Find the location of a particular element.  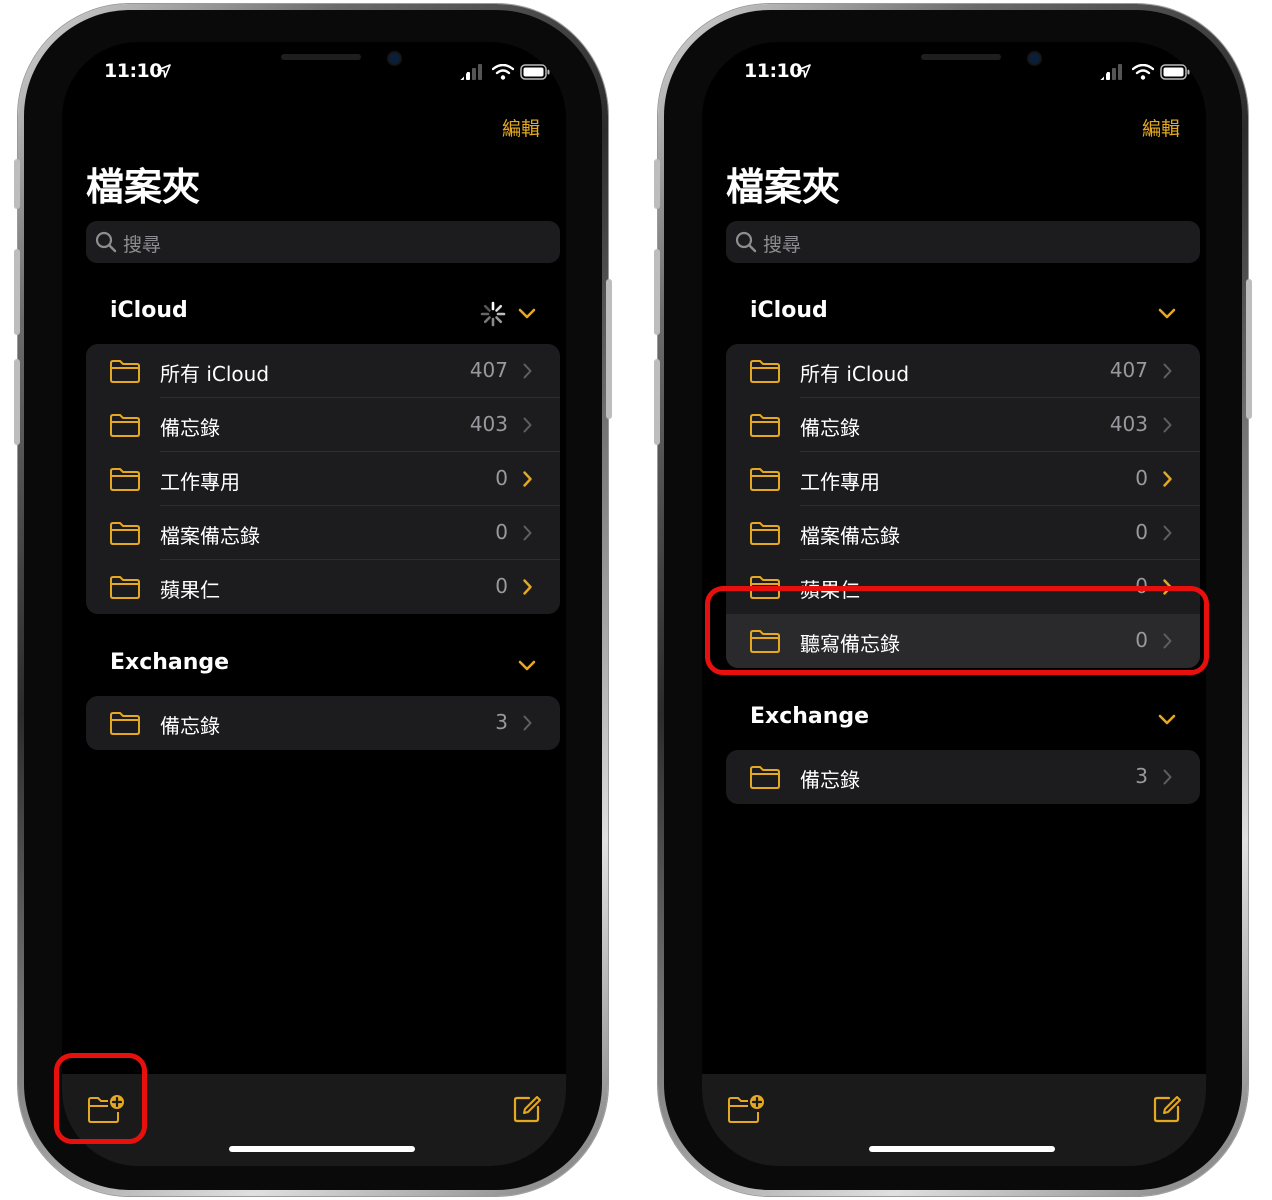

power-button is located at coordinates (609, 349).